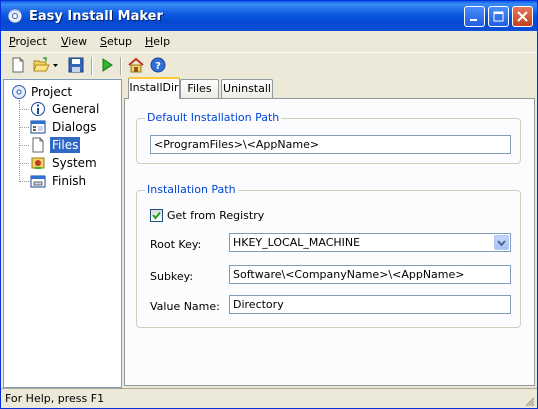  I want to click on subkey-input: Software\<CompanyName>\<AppName>, so click(370, 274).